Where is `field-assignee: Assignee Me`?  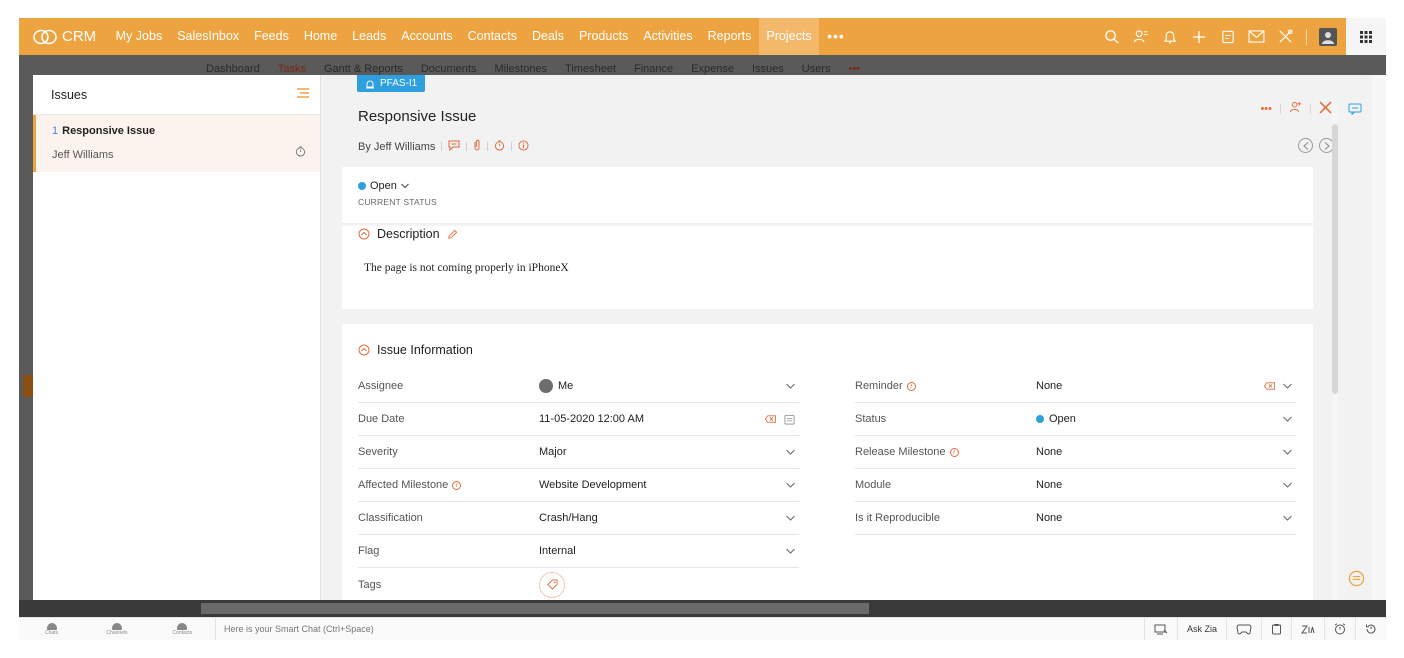 field-assignee: Assignee Me is located at coordinates (578, 386).